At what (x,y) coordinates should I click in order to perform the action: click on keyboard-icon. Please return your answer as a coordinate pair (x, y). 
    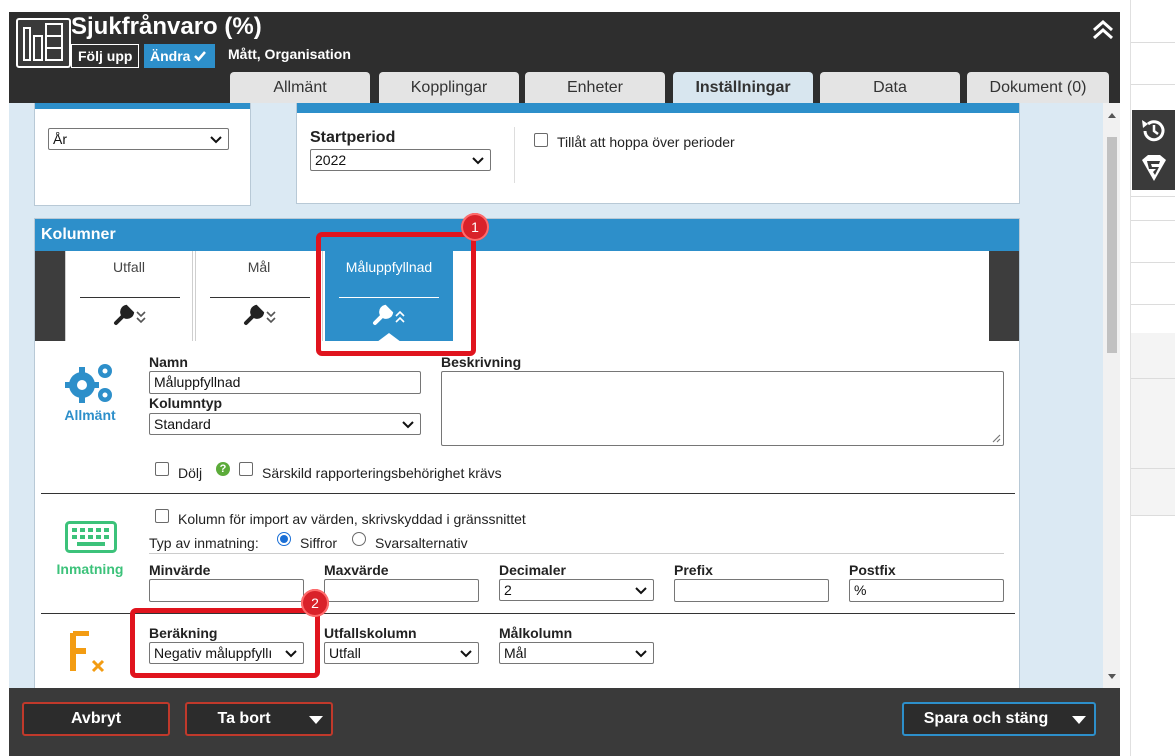
    Looking at the image, I should click on (91, 537).